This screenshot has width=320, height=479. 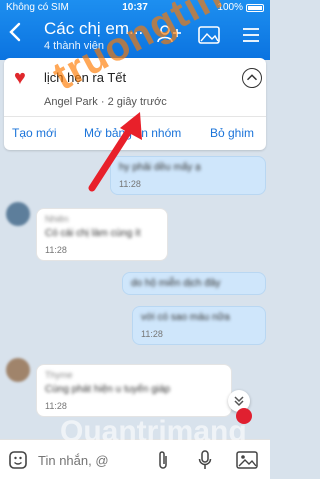 What do you see at coordinates (57, 219) in the screenshot?
I see `sender-name: Nhiên` at bounding box center [57, 219].